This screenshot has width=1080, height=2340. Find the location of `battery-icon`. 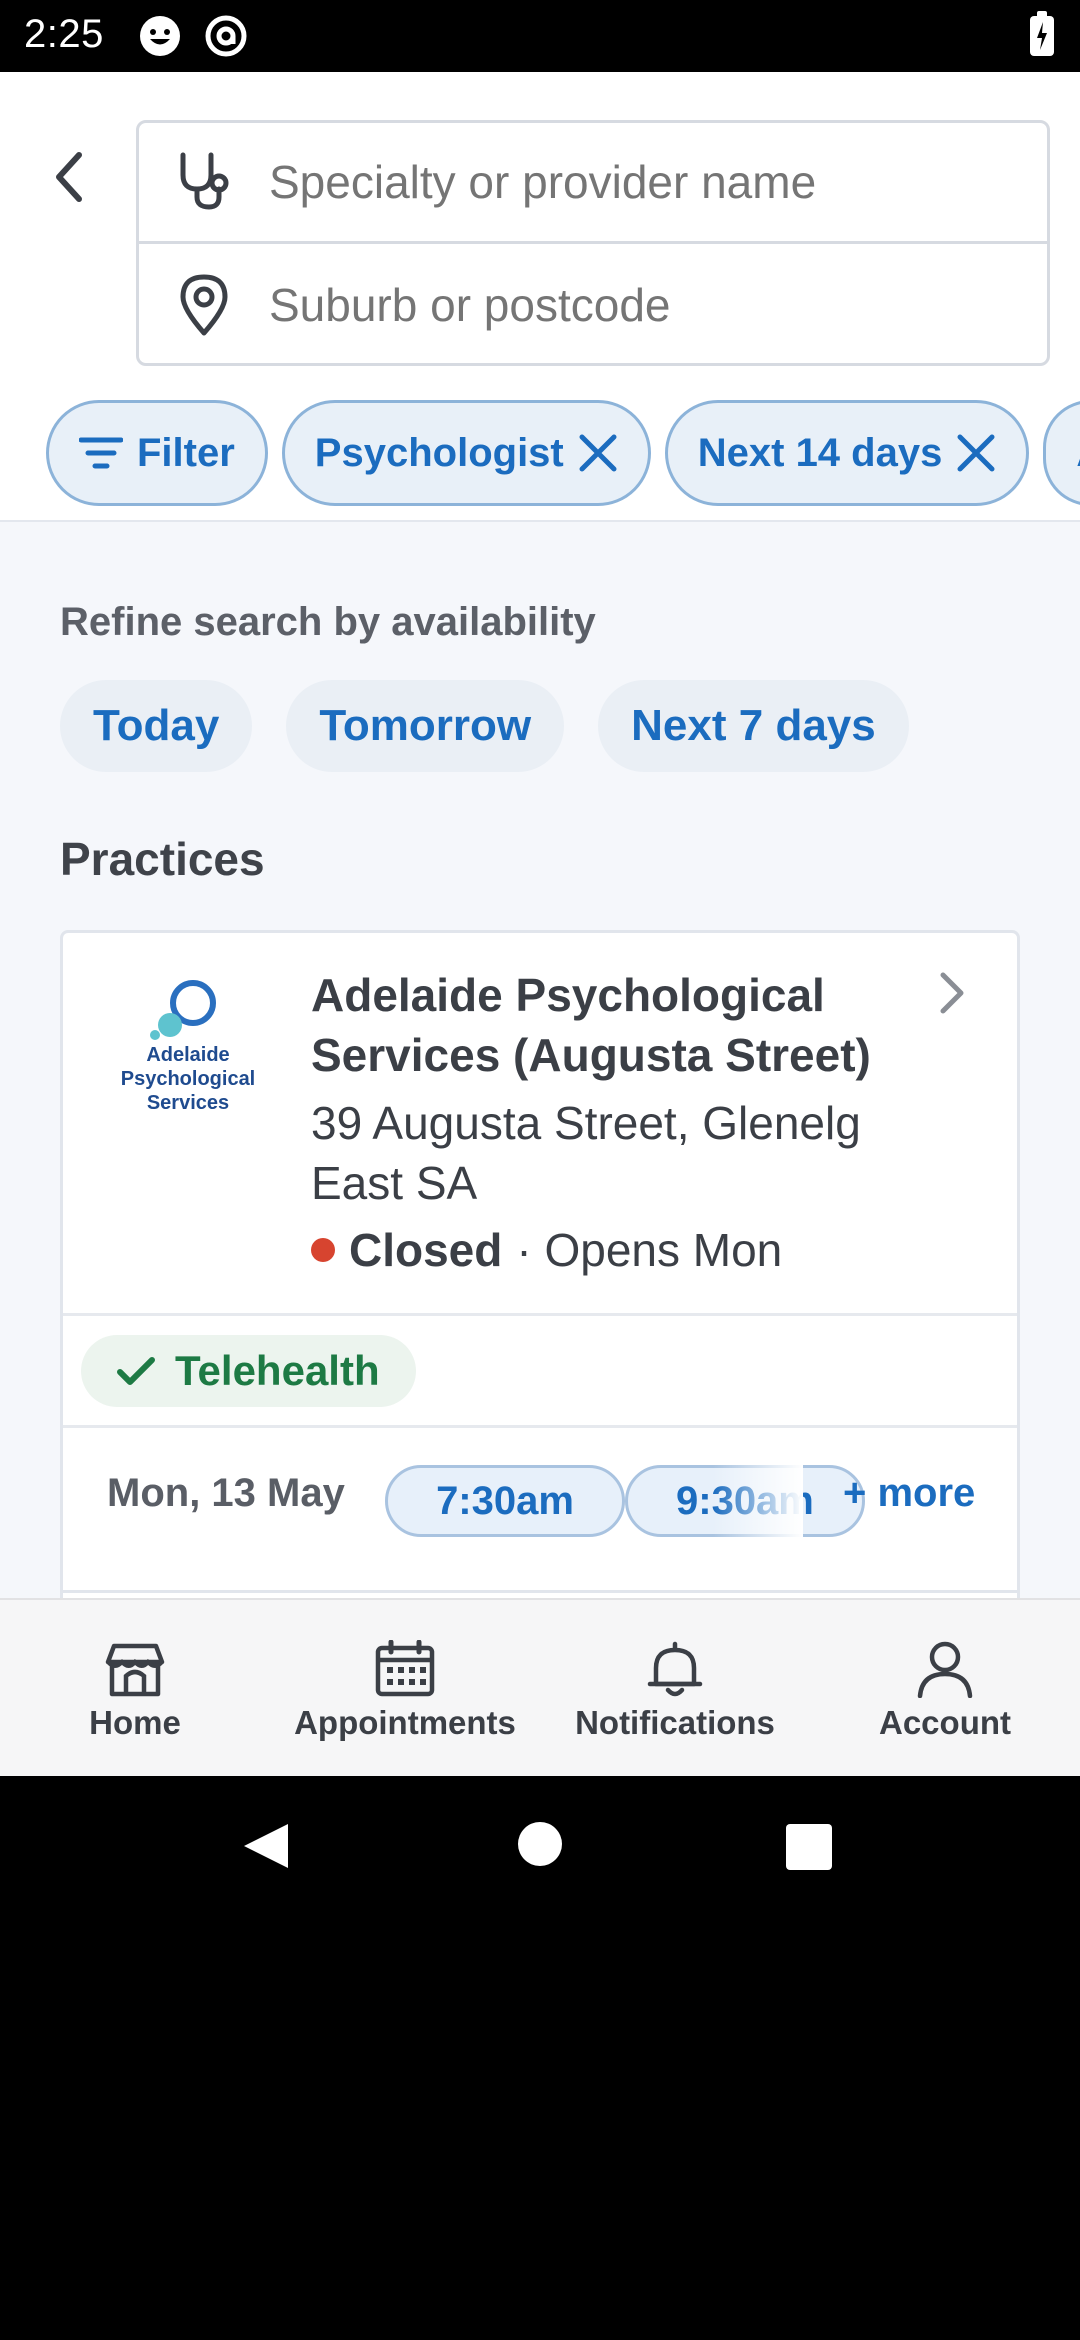

battery-icon is located at coordinates (1042, 33).